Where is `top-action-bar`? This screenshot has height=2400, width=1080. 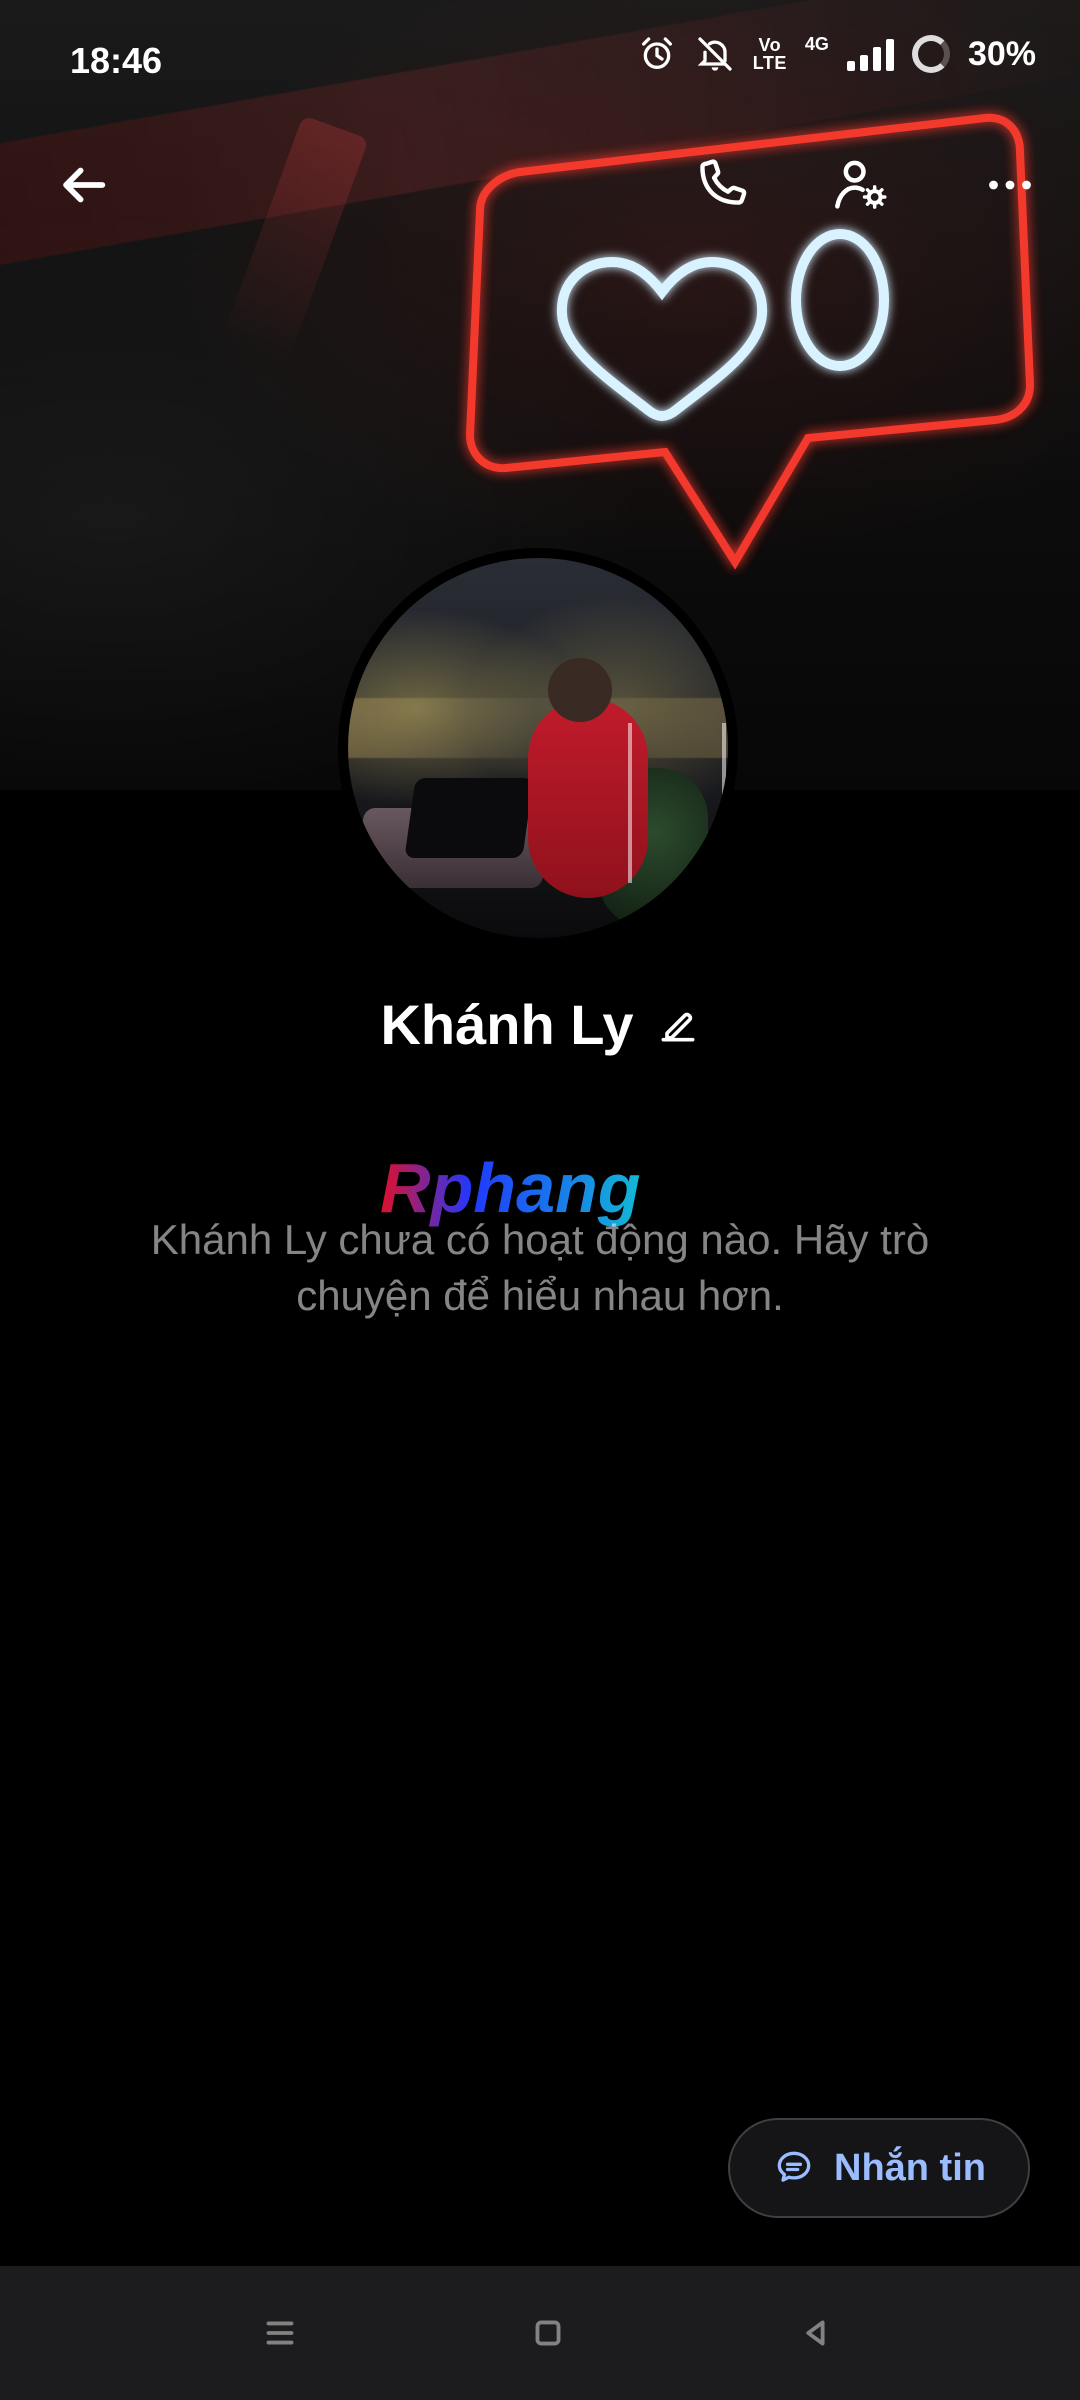 top-action-bar is located at coordinates (540, 185).